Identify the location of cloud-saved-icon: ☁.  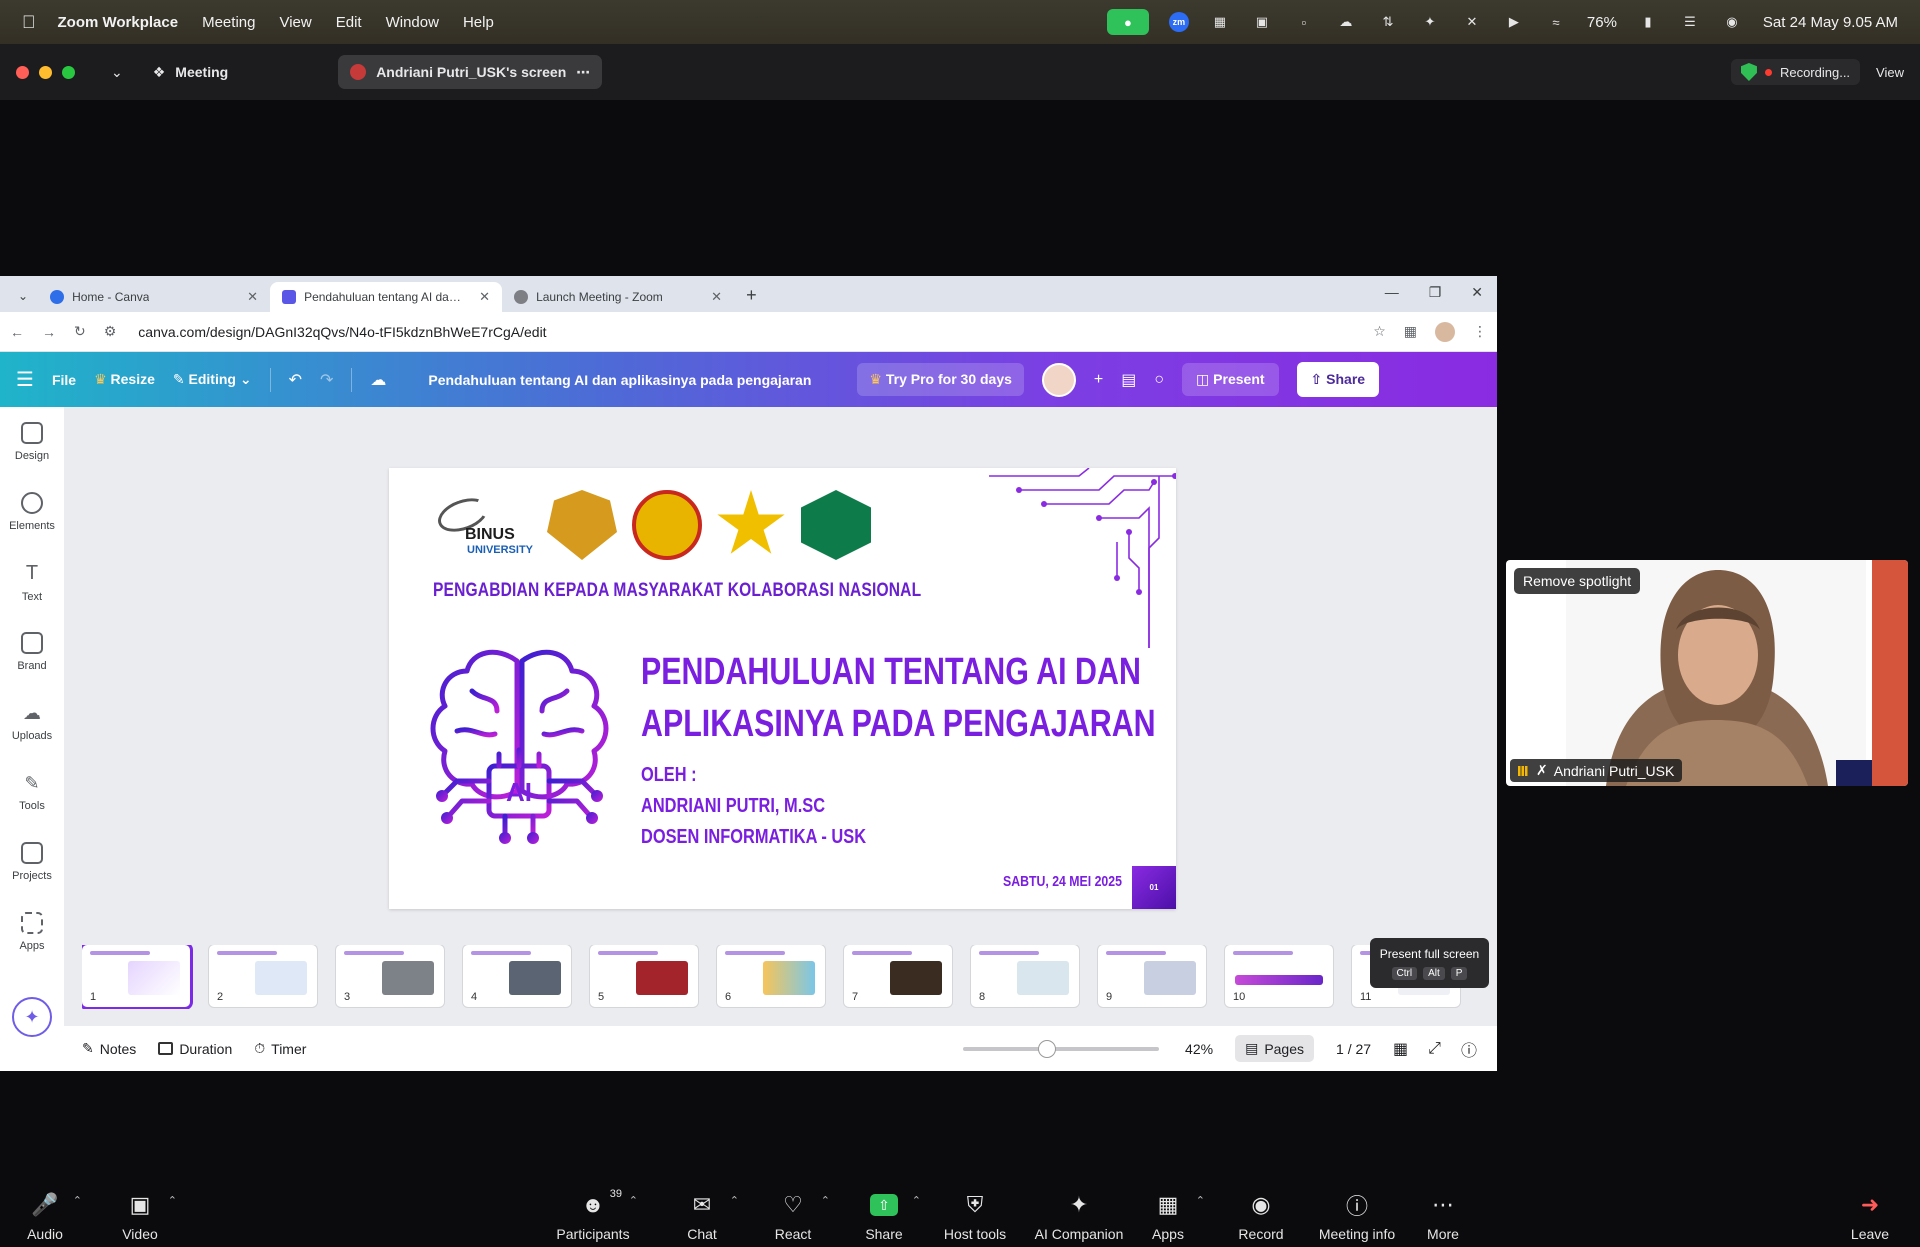
(378, 380).